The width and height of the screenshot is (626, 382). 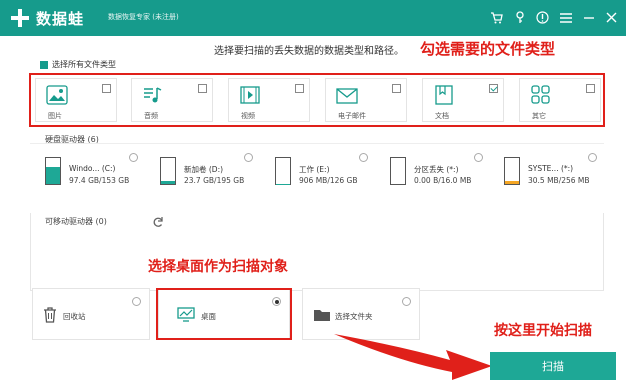 I want to click on file-type-label: 图片, so click(x=55, y=116).